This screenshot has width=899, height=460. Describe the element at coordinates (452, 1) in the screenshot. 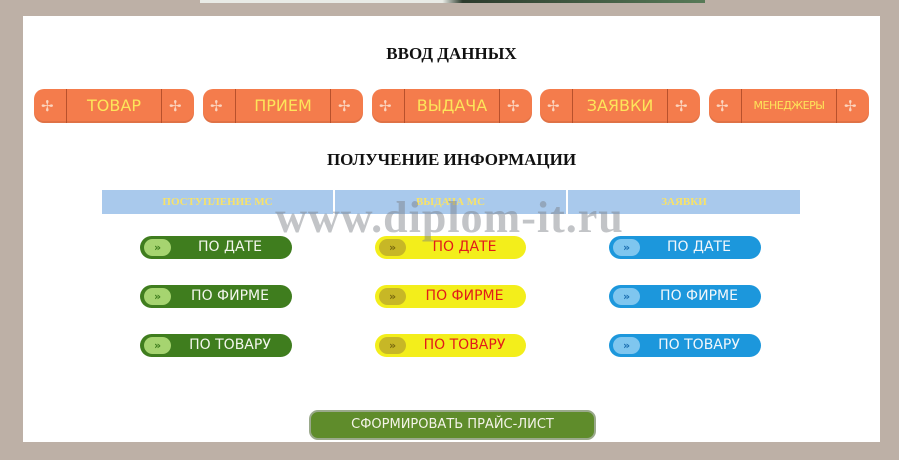

I see `top-image-strip` at that location.